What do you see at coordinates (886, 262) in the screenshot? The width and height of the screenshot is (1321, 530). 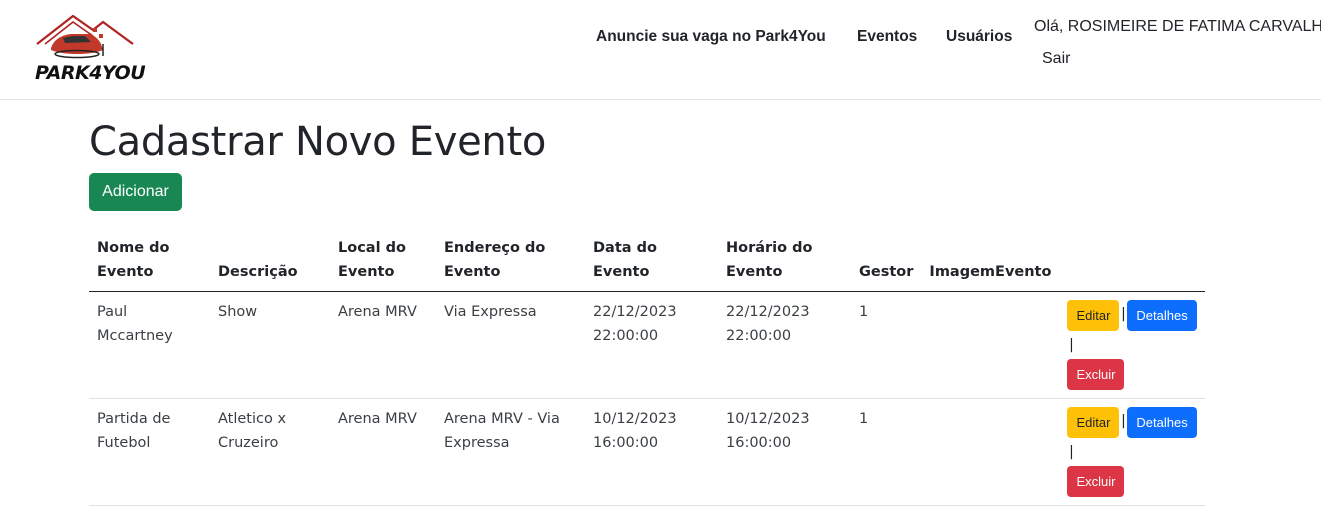 I see `column-header-gestor: Gestor` at bounding box center [886, 262].